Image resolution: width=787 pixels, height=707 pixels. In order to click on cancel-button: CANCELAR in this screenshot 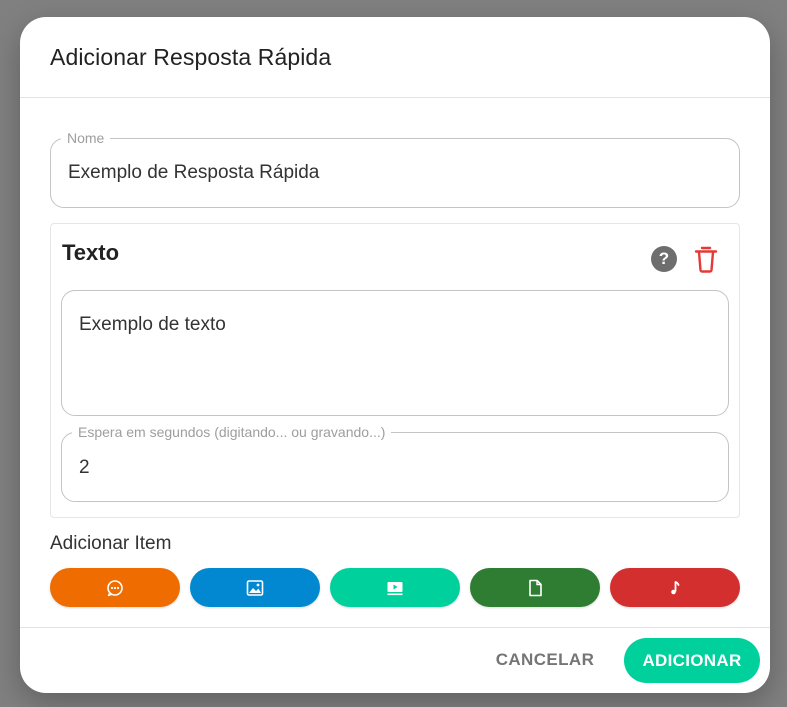, I will do `click(545, 660)`.